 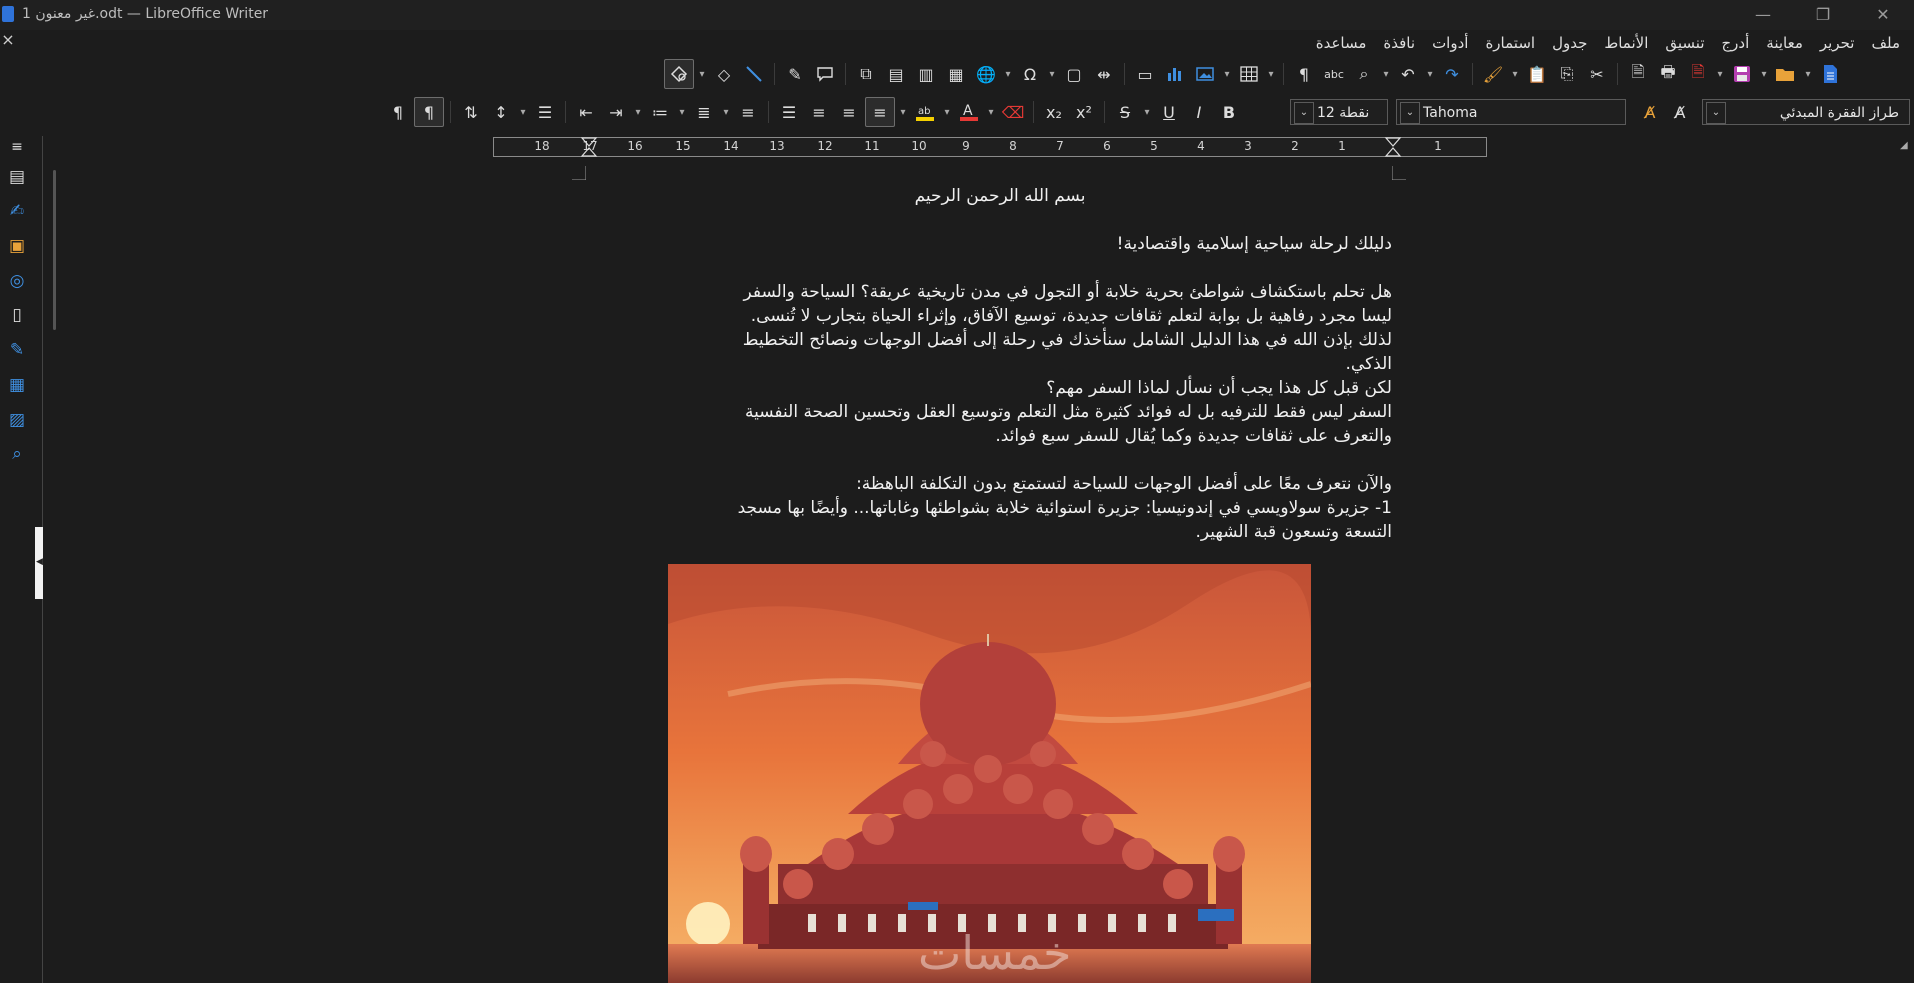 I want to click on footnote-icon: ▦, so click(x=956, y=74).